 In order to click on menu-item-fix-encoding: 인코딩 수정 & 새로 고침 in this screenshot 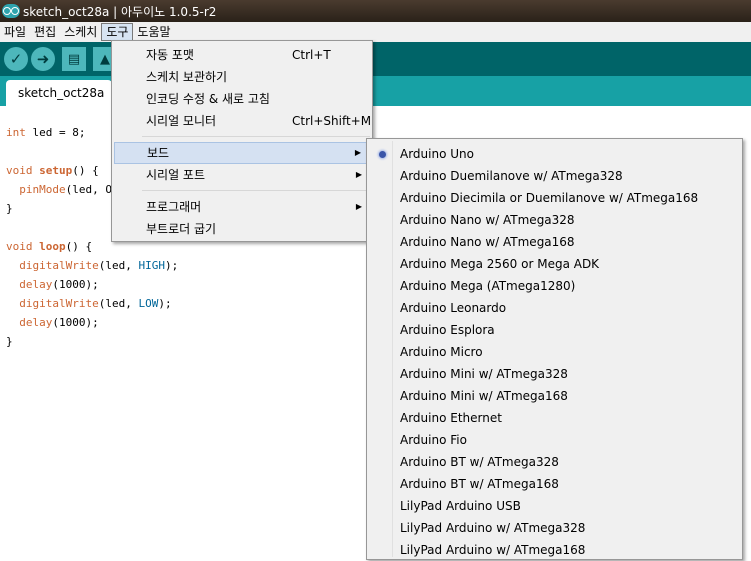, I will do `click(242, 99)`.